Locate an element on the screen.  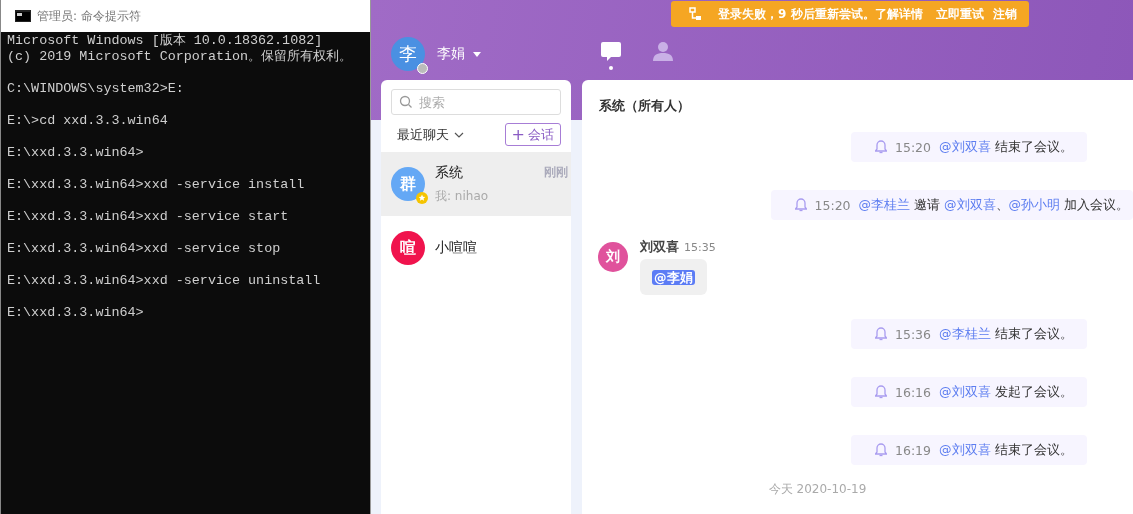
mention-tag: @李娟 is located at coordinates (673, 277).